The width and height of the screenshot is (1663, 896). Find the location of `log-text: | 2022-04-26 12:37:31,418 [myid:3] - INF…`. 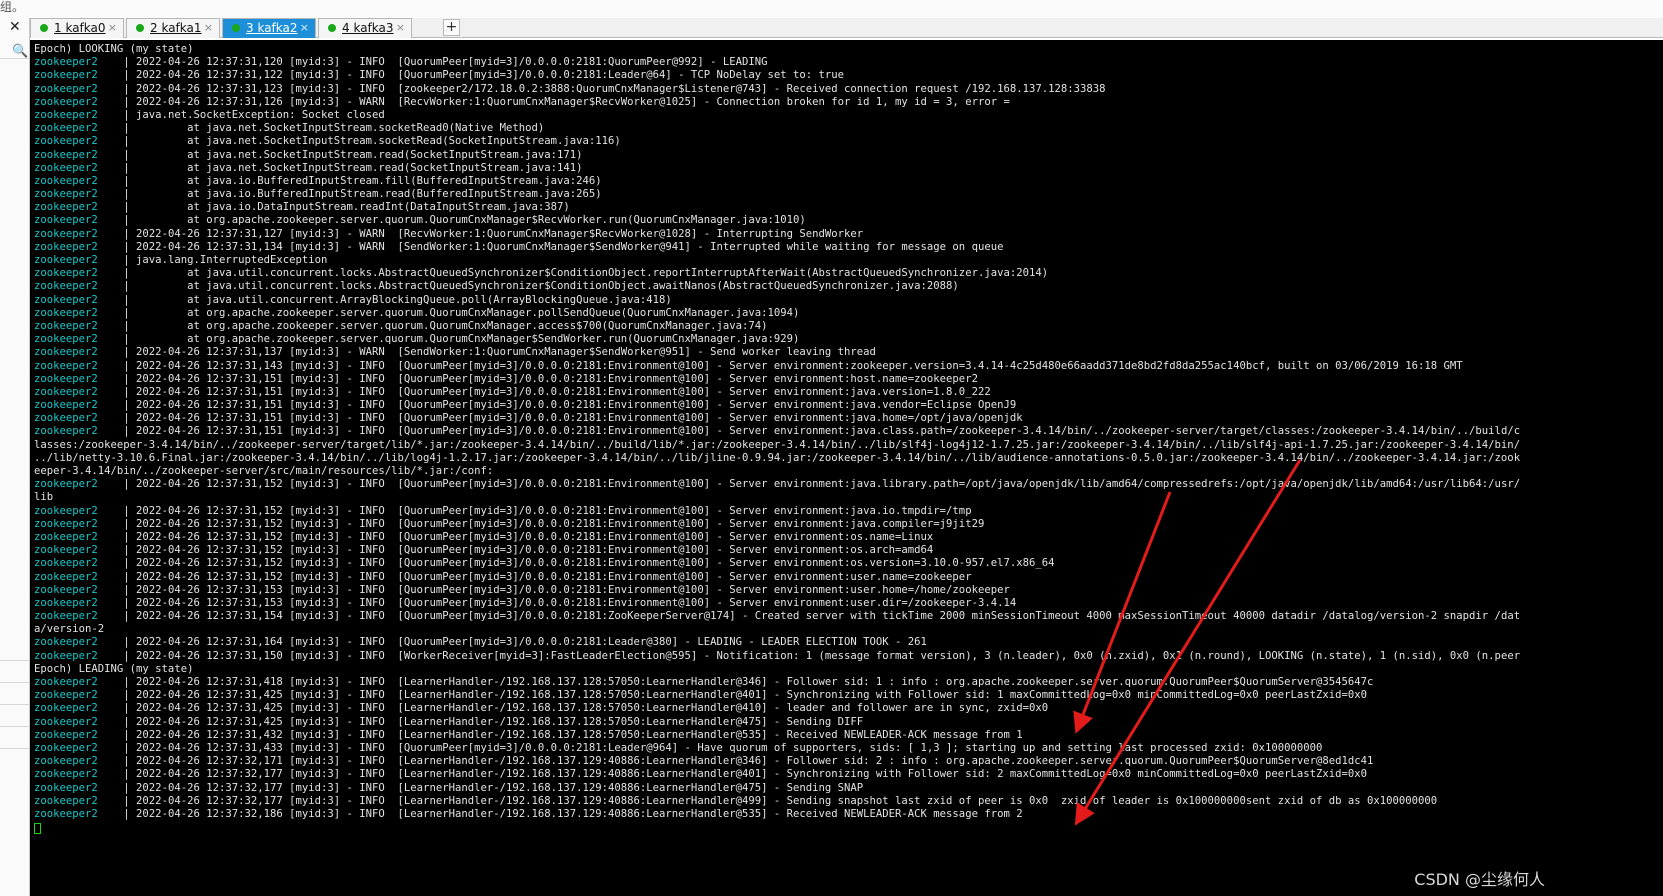

log-text: | 2022-04-26 12:37:31,418 [myid:3] - INF… is located at coordinates (748, 682).